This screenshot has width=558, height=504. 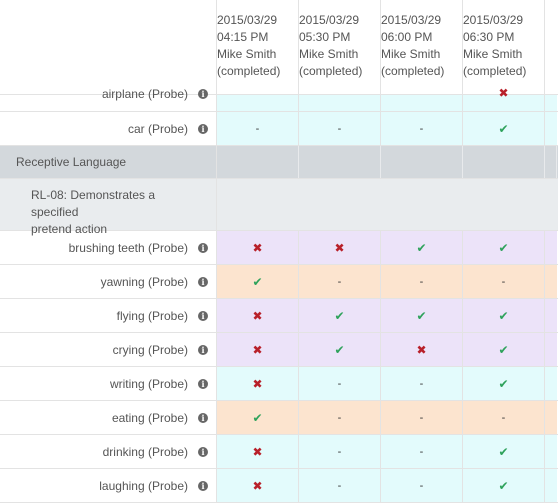 What do you see at coordinates (108, 99) in the screenshot?
I see `row-label-cell: airplane (Probe) i` at bounding box center [108, 99].